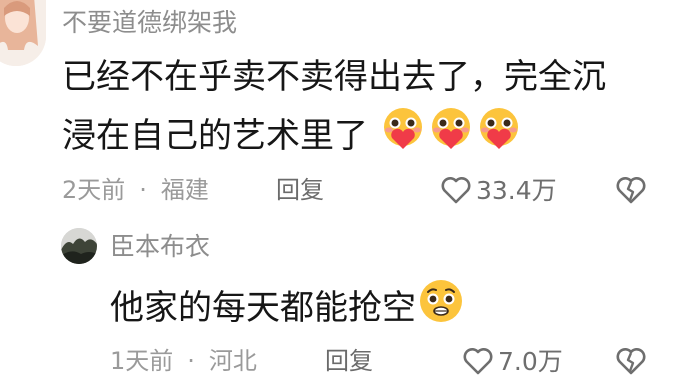 Image resolution: width=674 pixels, height=379 pixels. Describe the element at coordinates (441, 309) in the screenshot. I see `pleading-face-emoji-icon` at that location.